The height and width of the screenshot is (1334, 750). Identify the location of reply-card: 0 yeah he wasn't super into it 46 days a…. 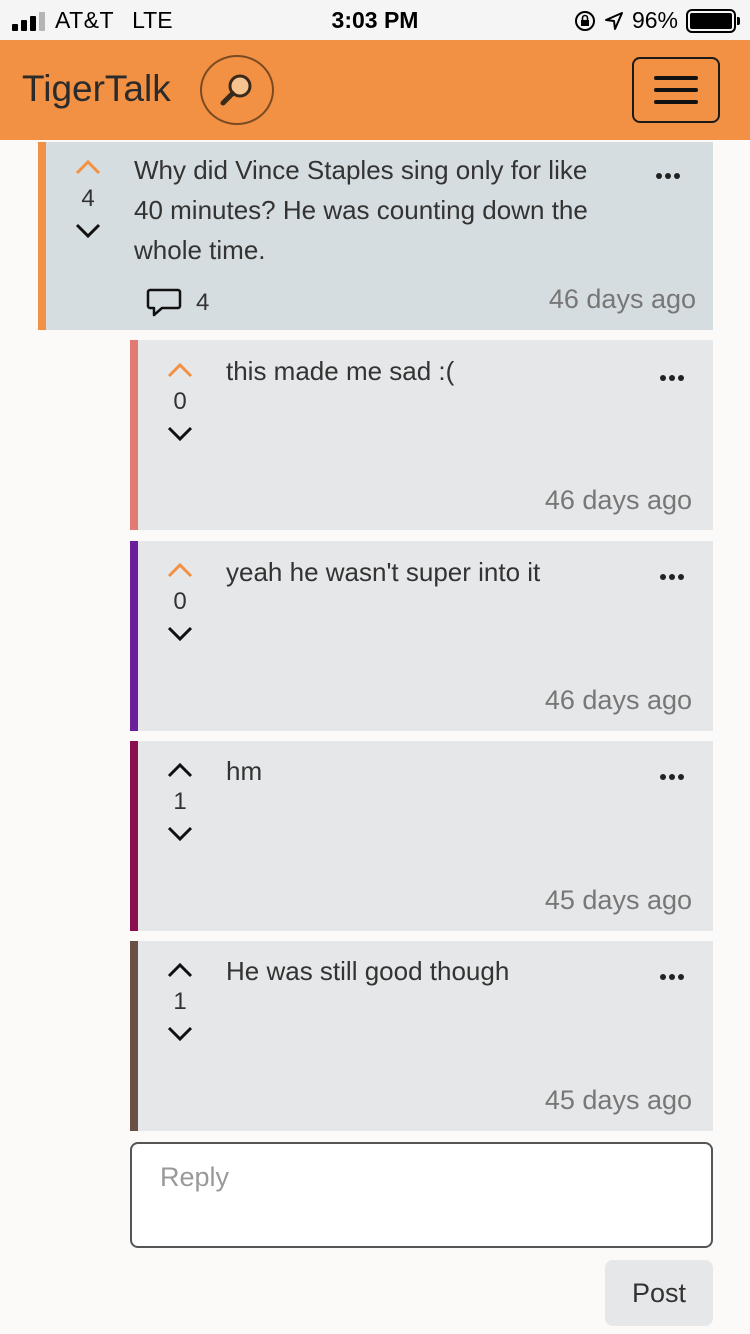
(421, 636).